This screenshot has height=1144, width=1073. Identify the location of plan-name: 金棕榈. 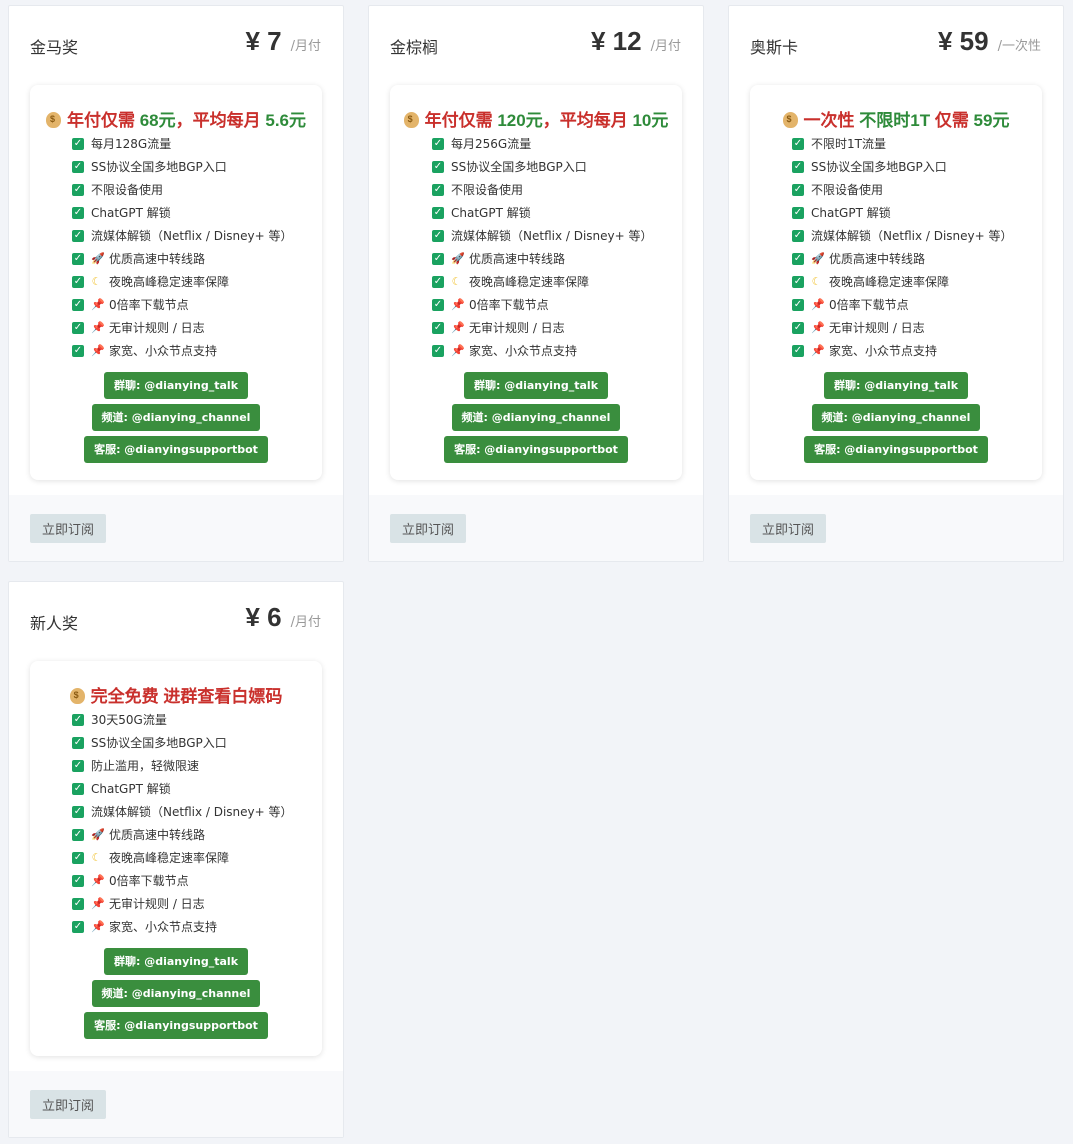
(414, 47).